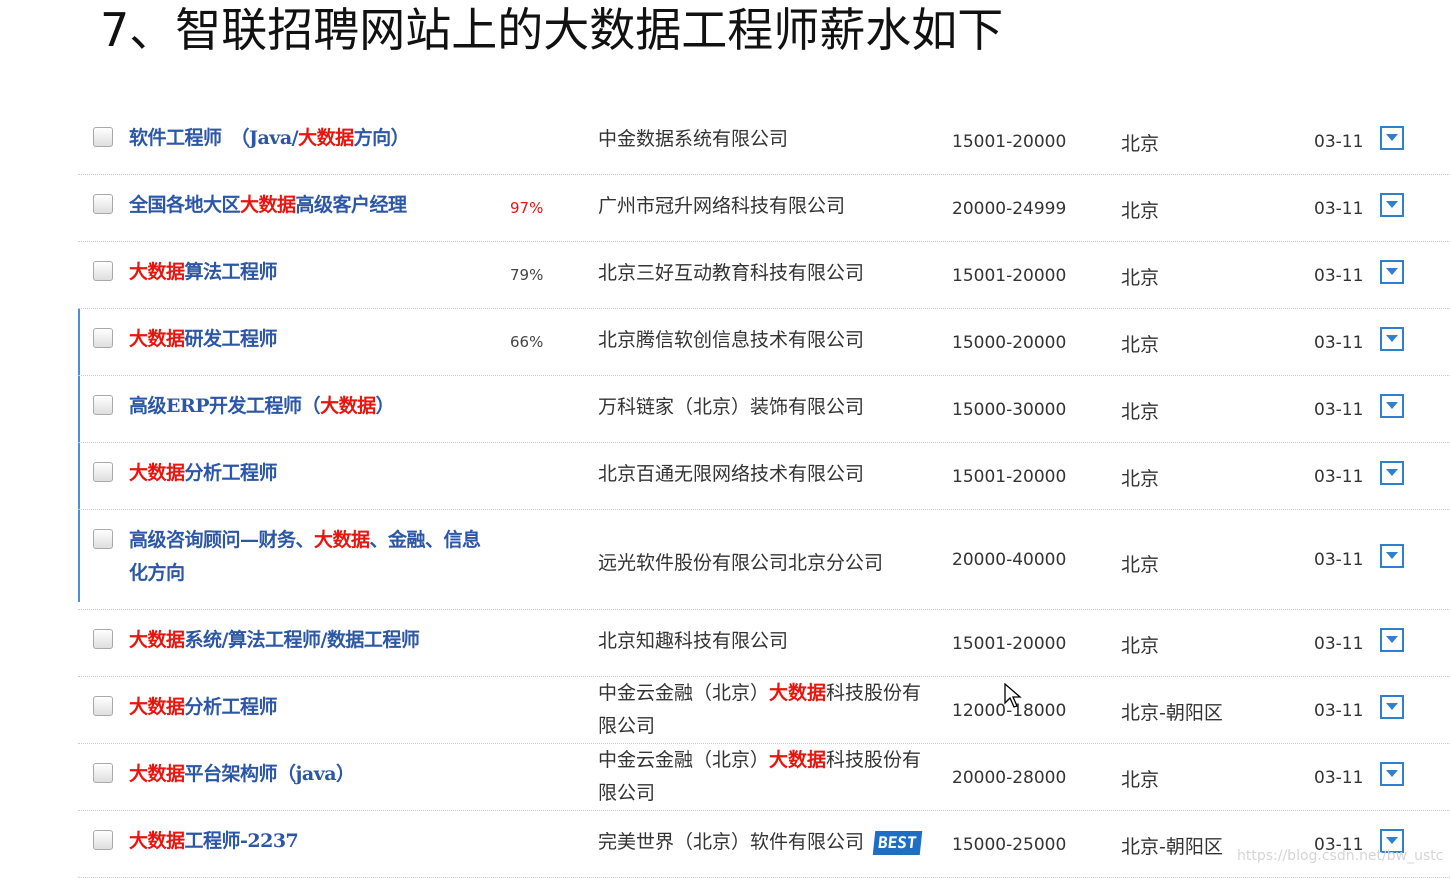 This screenshot has height=878, width=1450. I want to click on job-title-link: 大数据系统/算法工程师/数据工程师, so click(314, 640).